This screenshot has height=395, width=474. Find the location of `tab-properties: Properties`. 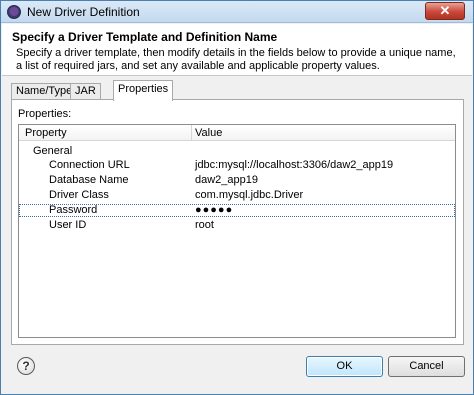

tab-properties: Properties is located at coordinates (143, 90).